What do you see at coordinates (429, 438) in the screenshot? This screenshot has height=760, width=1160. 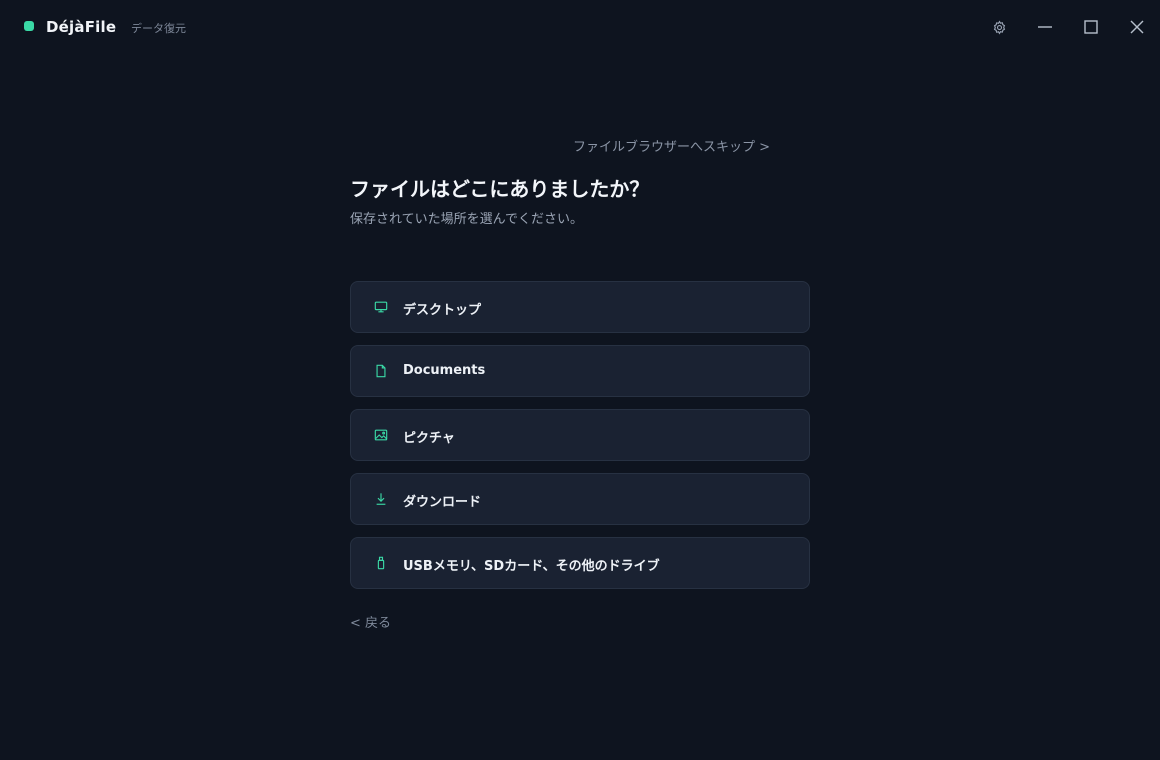 I see `option-label: ピクチャ` at bounding box center [429, 438].